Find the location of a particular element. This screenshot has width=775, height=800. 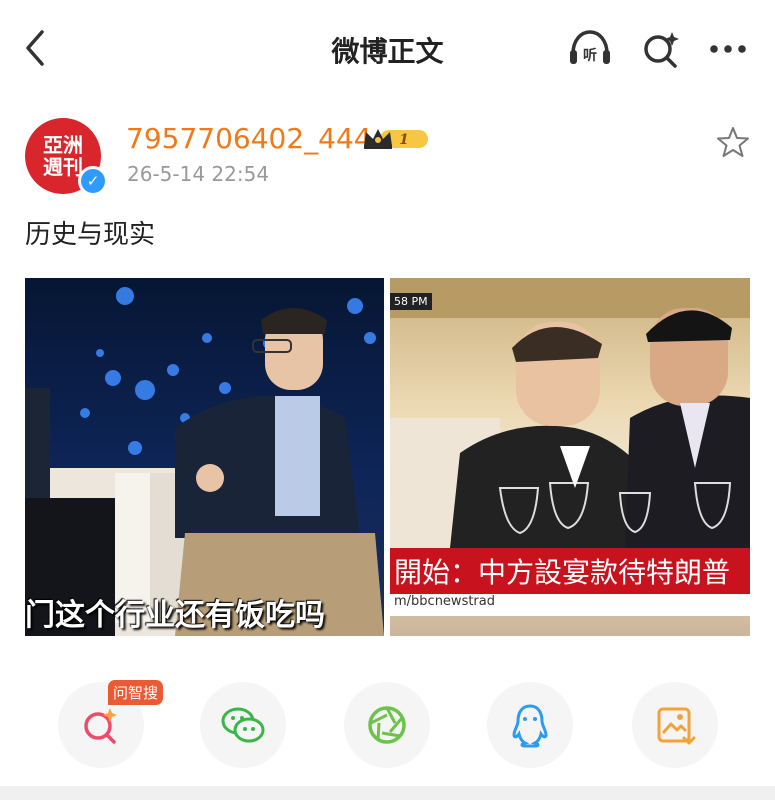

qq-share-button is located at coordinates (530, 725).